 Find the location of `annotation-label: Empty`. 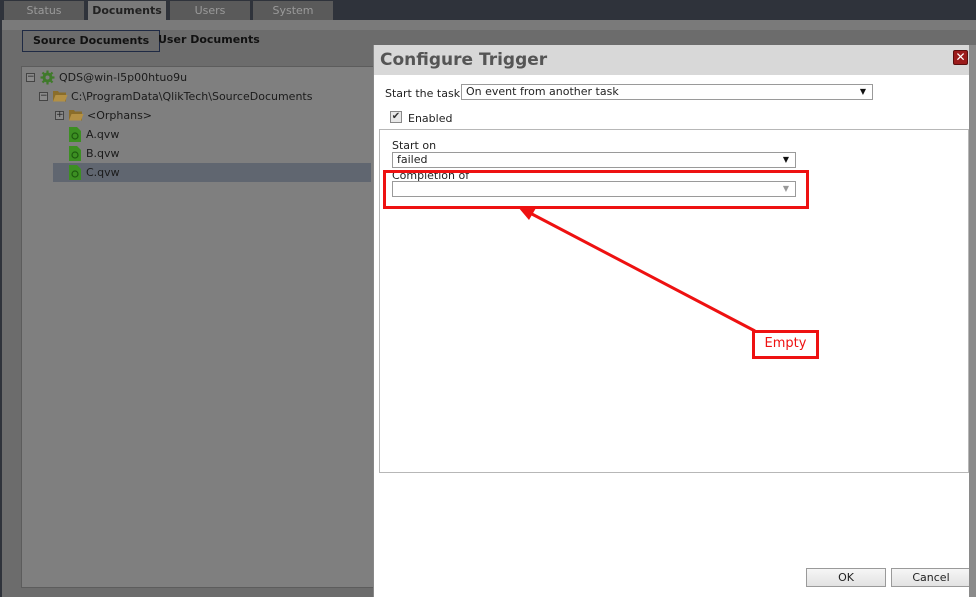

annotation-label: Empty is located at coordinates (785, 344).